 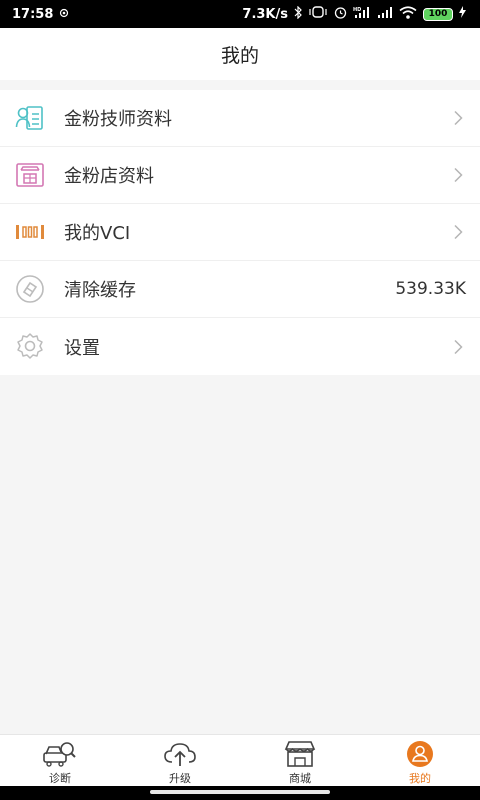 What do you see at coordinates (30, 289) in the screenshot?
I see `clear-cache-icon` at bounding box center [30, 289].